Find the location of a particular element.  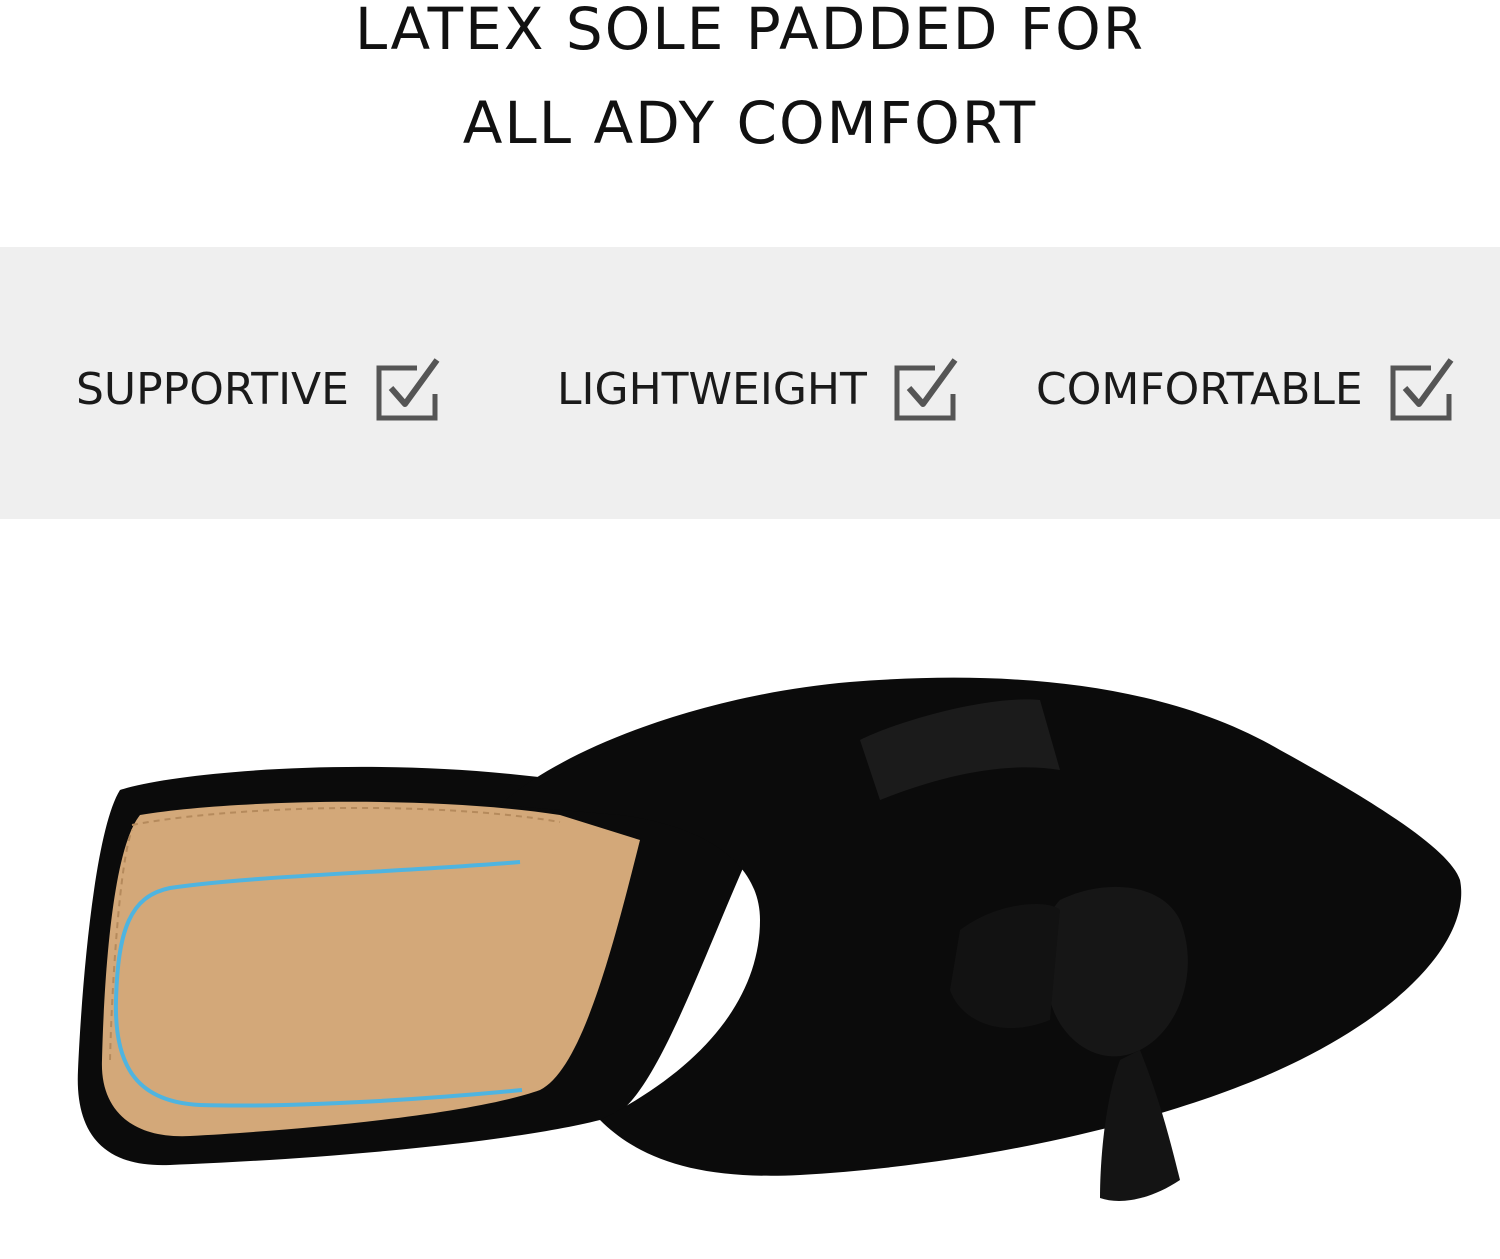

feature-lightweight: LIGHTWEIGHT is located at coordinates (758, 389).